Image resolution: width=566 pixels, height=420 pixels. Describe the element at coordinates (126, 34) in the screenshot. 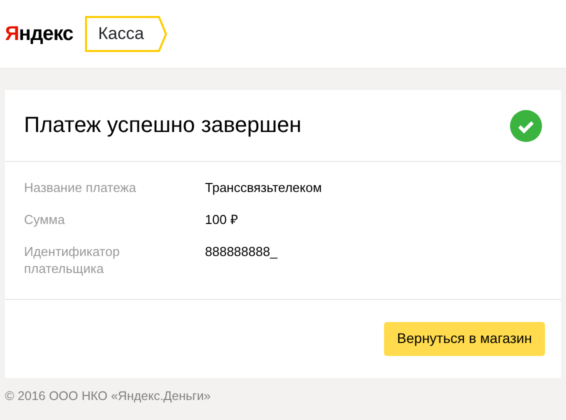

I see `service-tab: Касса` at that location.